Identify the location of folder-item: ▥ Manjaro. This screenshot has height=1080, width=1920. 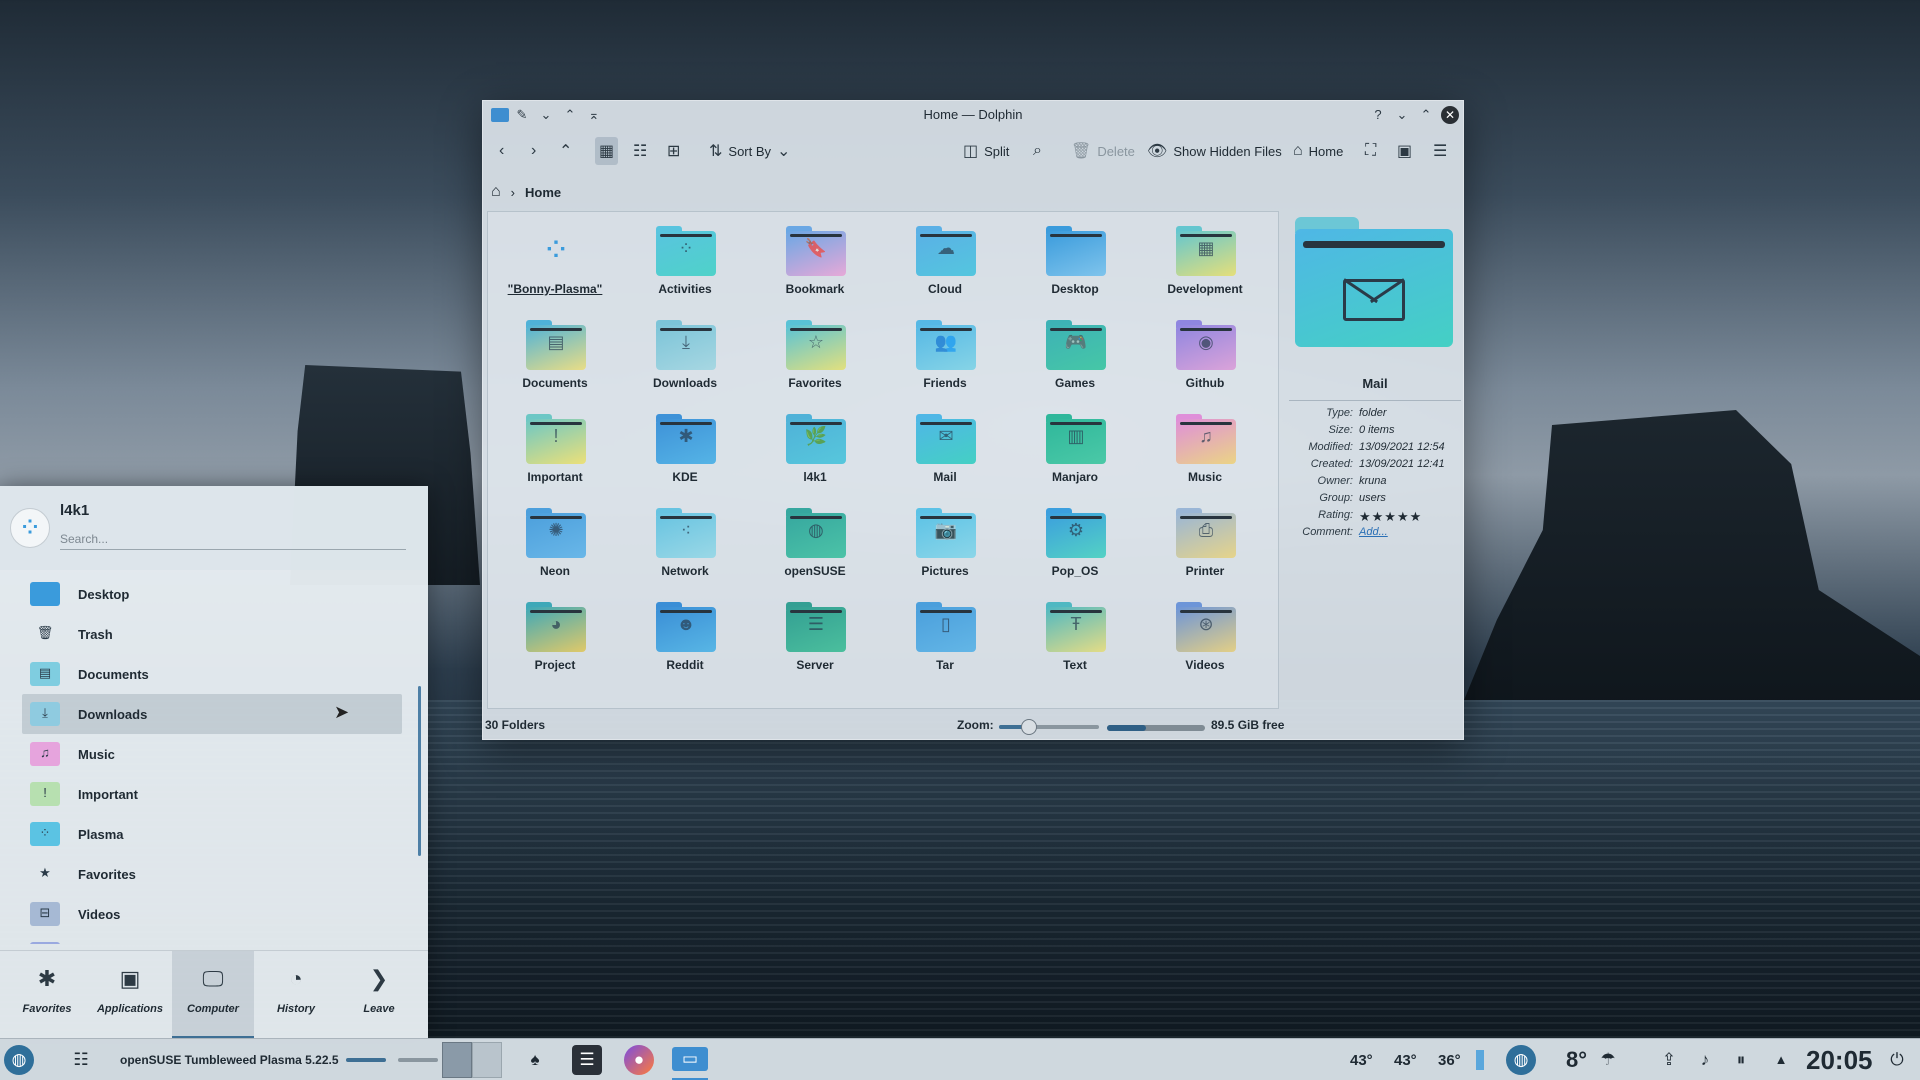
(1075, 451).